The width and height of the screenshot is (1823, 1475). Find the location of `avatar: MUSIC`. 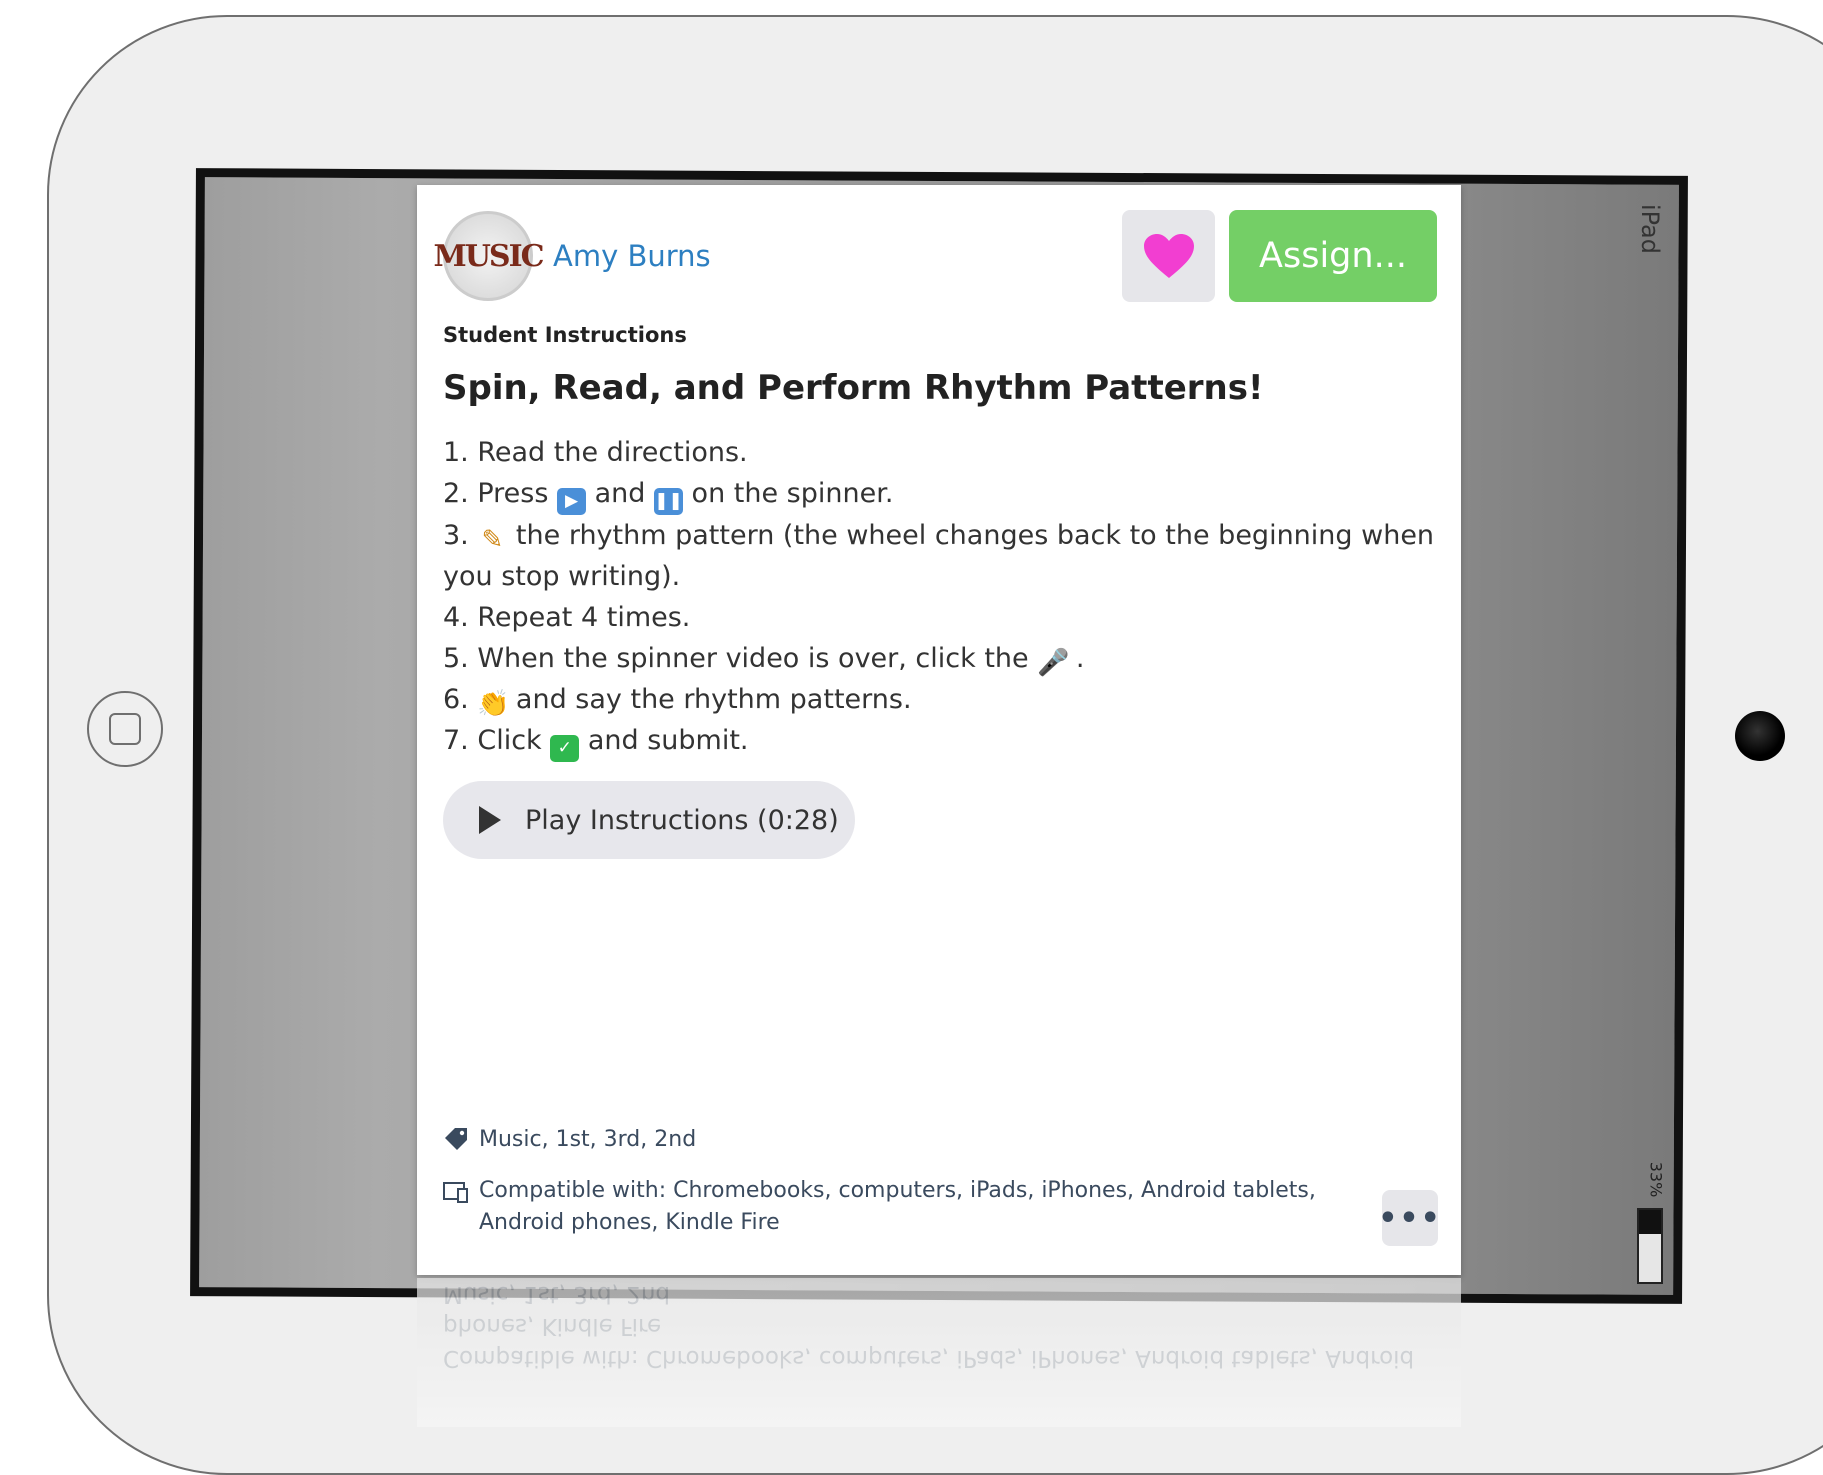

avatar: MUSIC is located at coordinates (489, 256).